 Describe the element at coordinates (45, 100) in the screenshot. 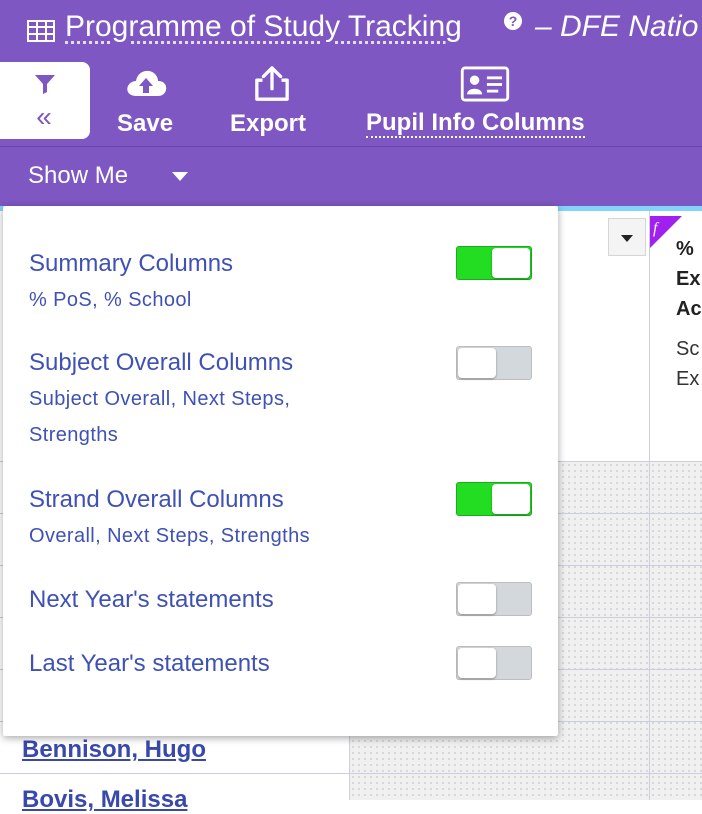

I see `filter-toggle-button: «` at that location.